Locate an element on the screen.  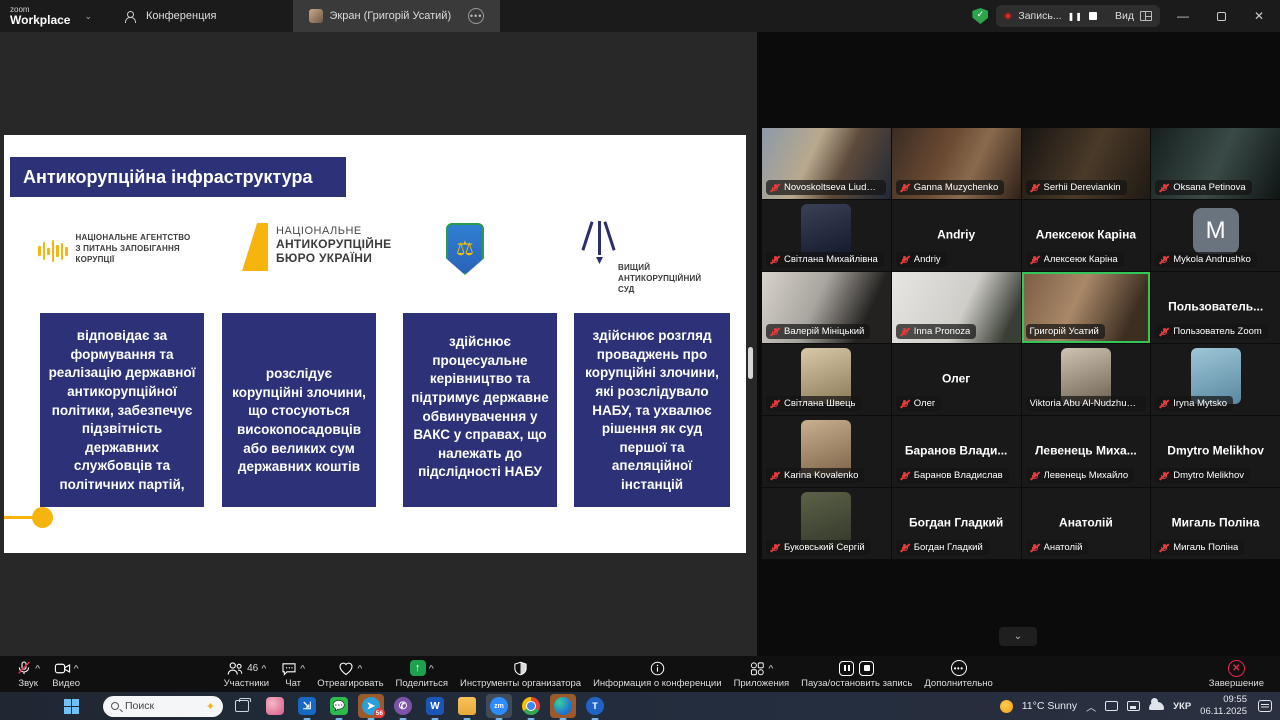
participant-tile: Світлана Швець is located at coordinates (826, 379).